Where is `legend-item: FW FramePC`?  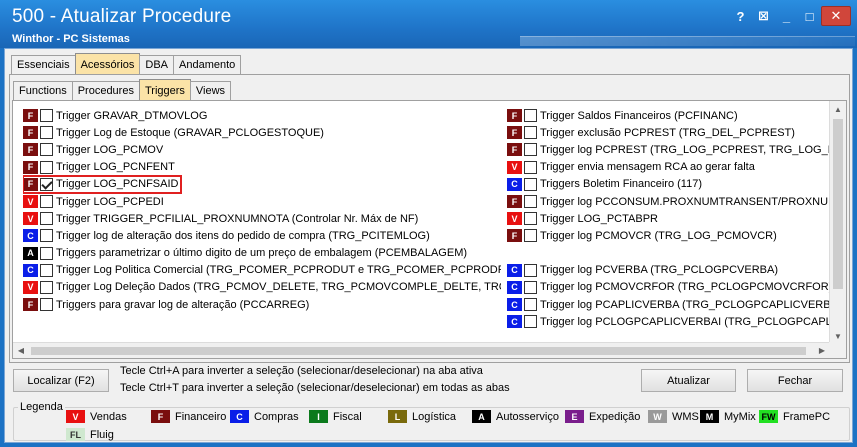
legend-item: FW FramePC is located at coordinates (794, 416).